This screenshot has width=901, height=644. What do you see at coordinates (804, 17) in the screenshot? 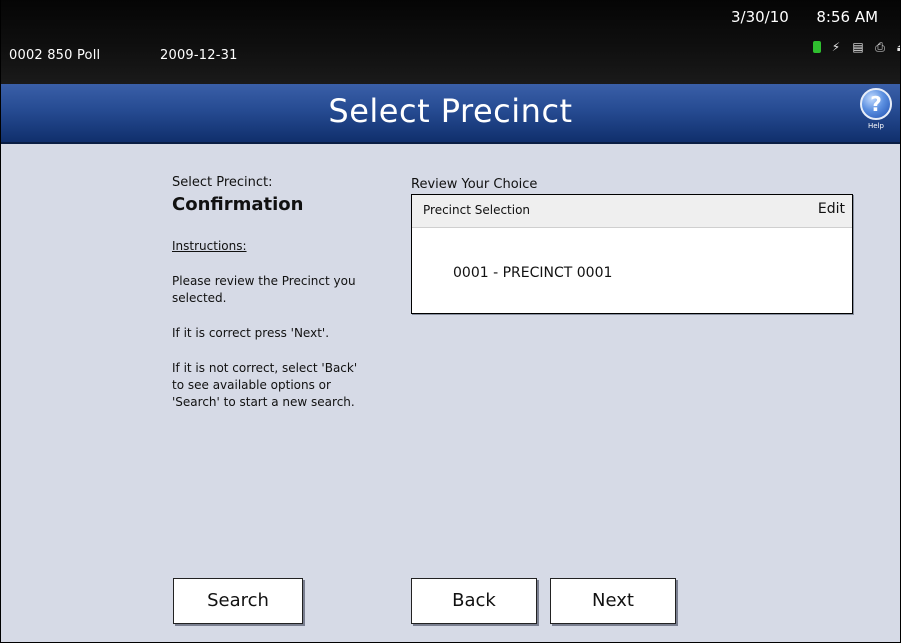
I see `datetime: 3/30/10 8:56 AM` at bounding box center [804, 17].